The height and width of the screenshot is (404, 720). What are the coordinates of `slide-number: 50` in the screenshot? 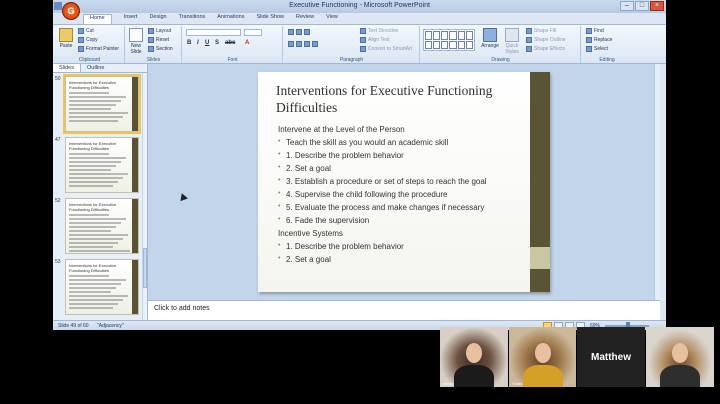 It's located at (58, 79).